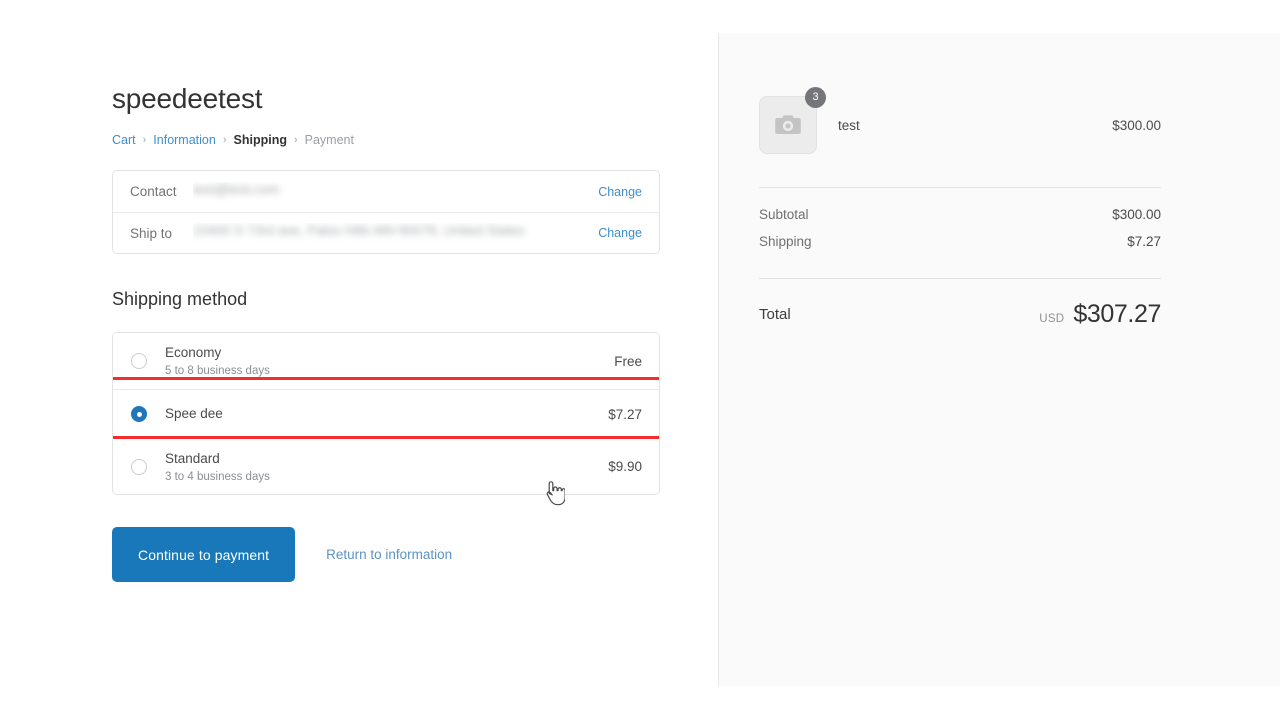  I want to click on line-item-quantity-badge: 3, so click(815, 97).